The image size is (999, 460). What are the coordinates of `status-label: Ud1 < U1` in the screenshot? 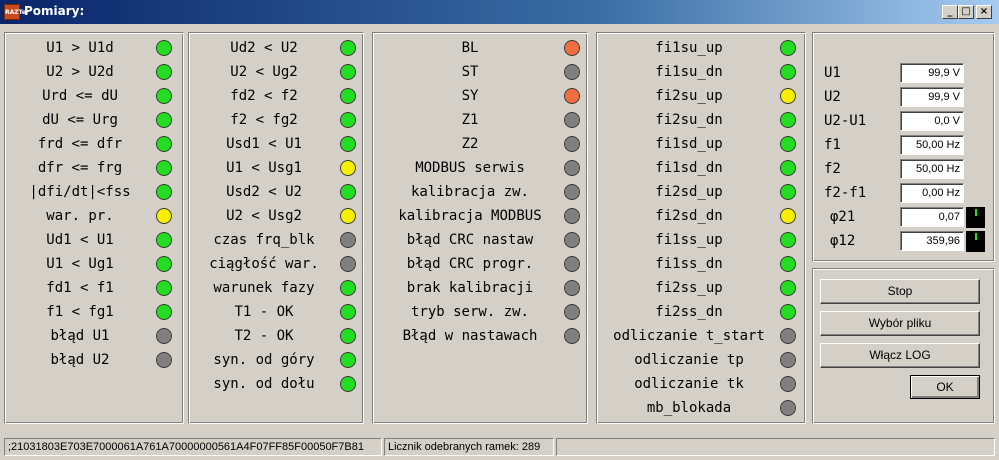 It's located at (80, 240).